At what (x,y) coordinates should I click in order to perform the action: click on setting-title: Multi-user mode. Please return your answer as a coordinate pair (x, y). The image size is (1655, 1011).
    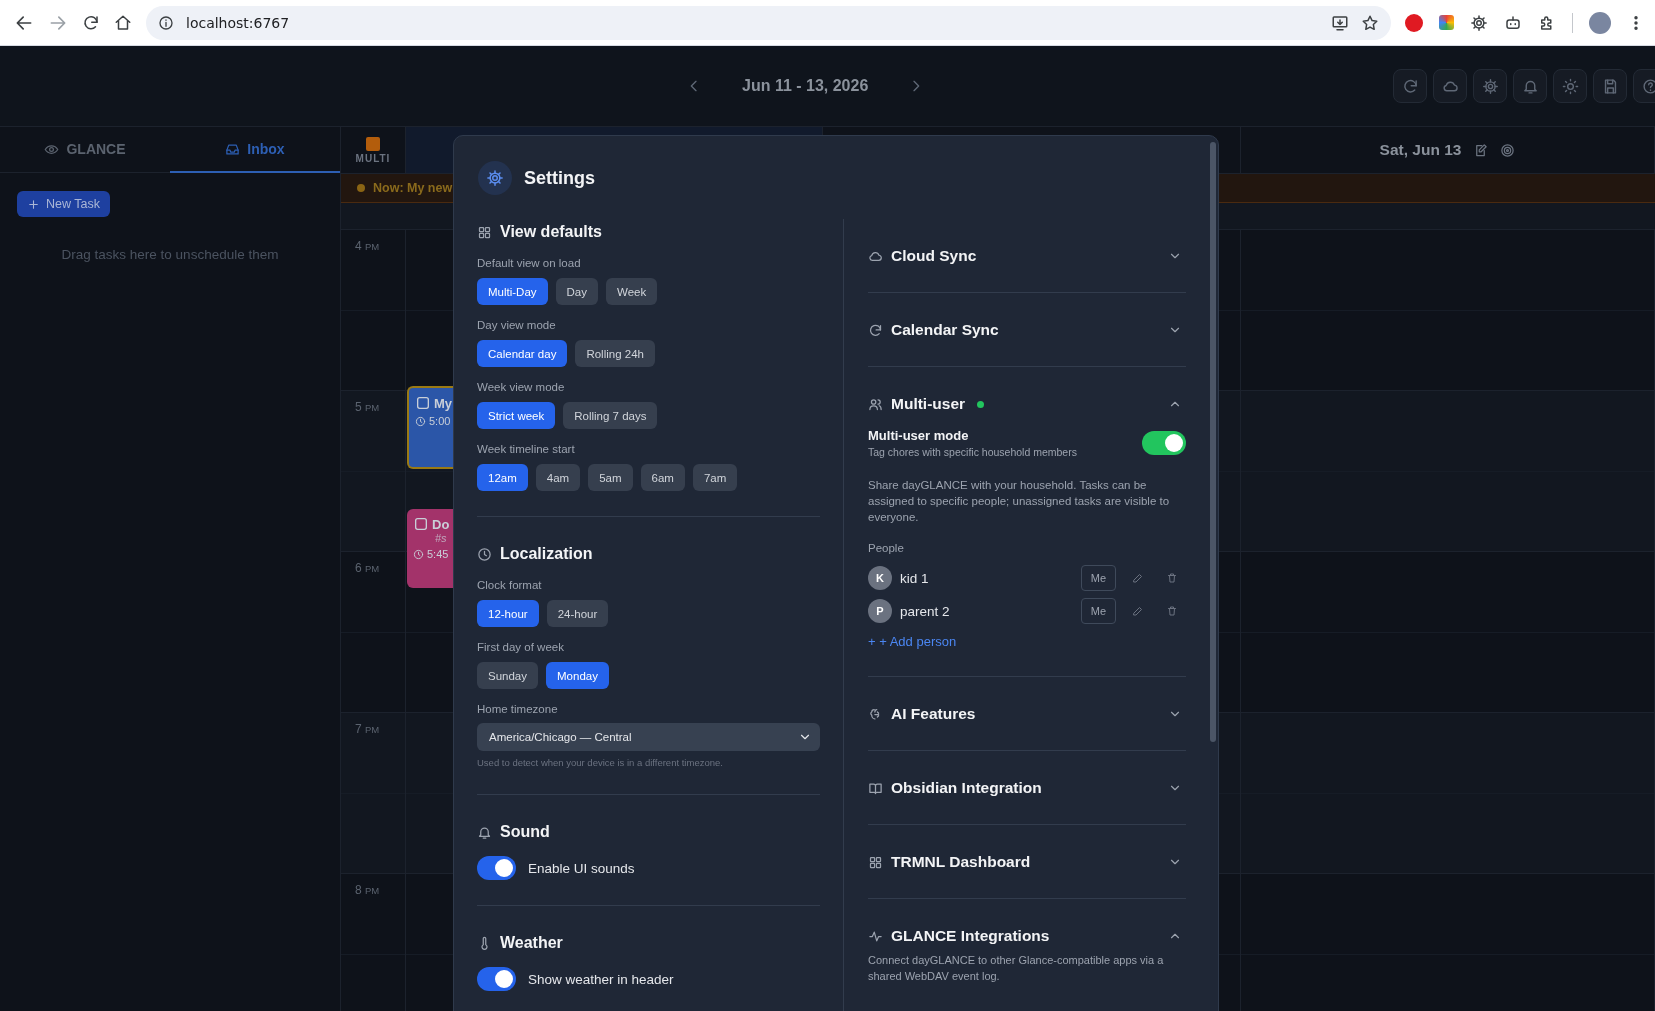
    Looking at the image, I should click on (919, 436).